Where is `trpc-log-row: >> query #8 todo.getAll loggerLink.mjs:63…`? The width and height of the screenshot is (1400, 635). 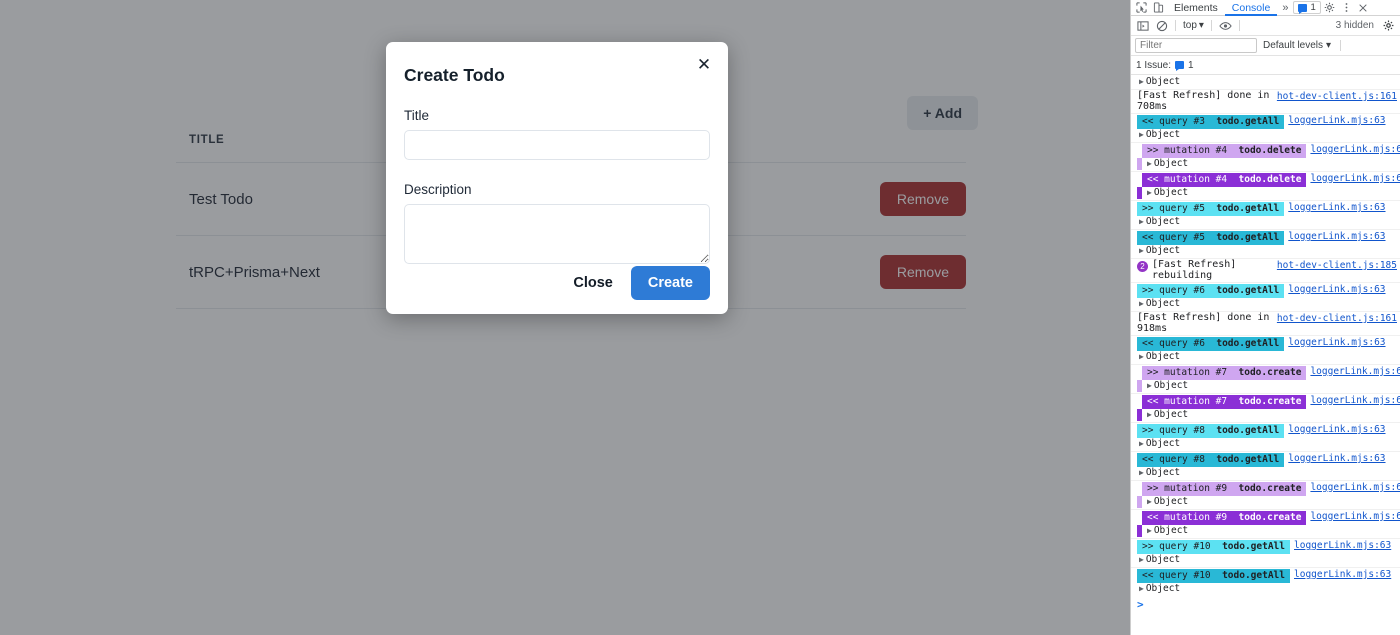
trpc-log-row: >> query #8 todo.getAll loggerLink.mjs:63… is located at coordinates (1265, 437).